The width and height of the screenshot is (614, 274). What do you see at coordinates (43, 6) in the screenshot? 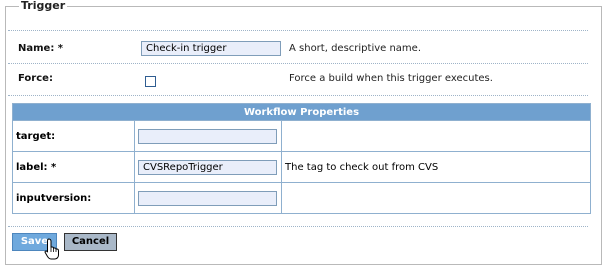
I see `fieldset-legend: Trigger` at bounding box center [43, 6].